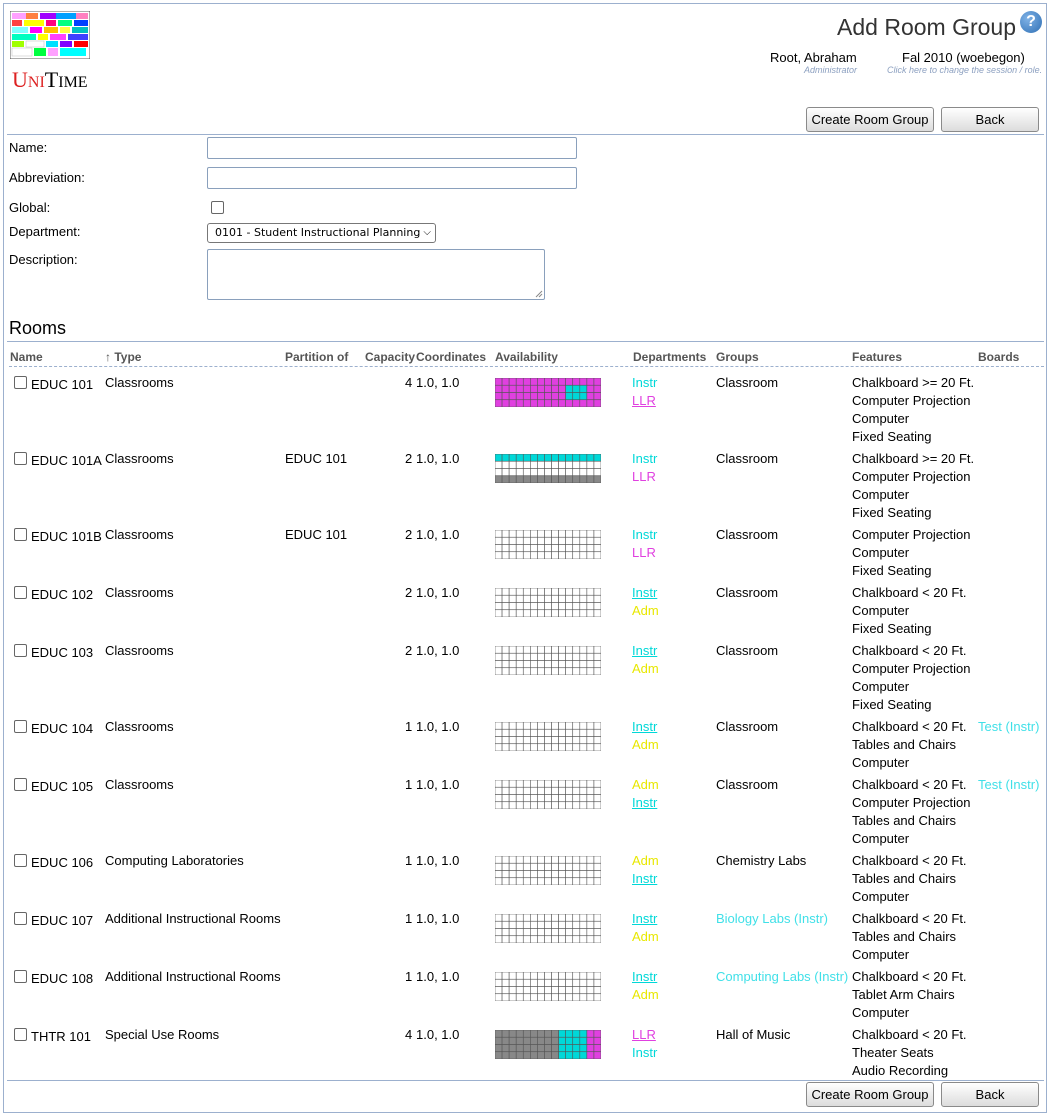 This screenshot has height=1116, width=1050. I want to click on room-name: EDUC 108, so click(62, 979).